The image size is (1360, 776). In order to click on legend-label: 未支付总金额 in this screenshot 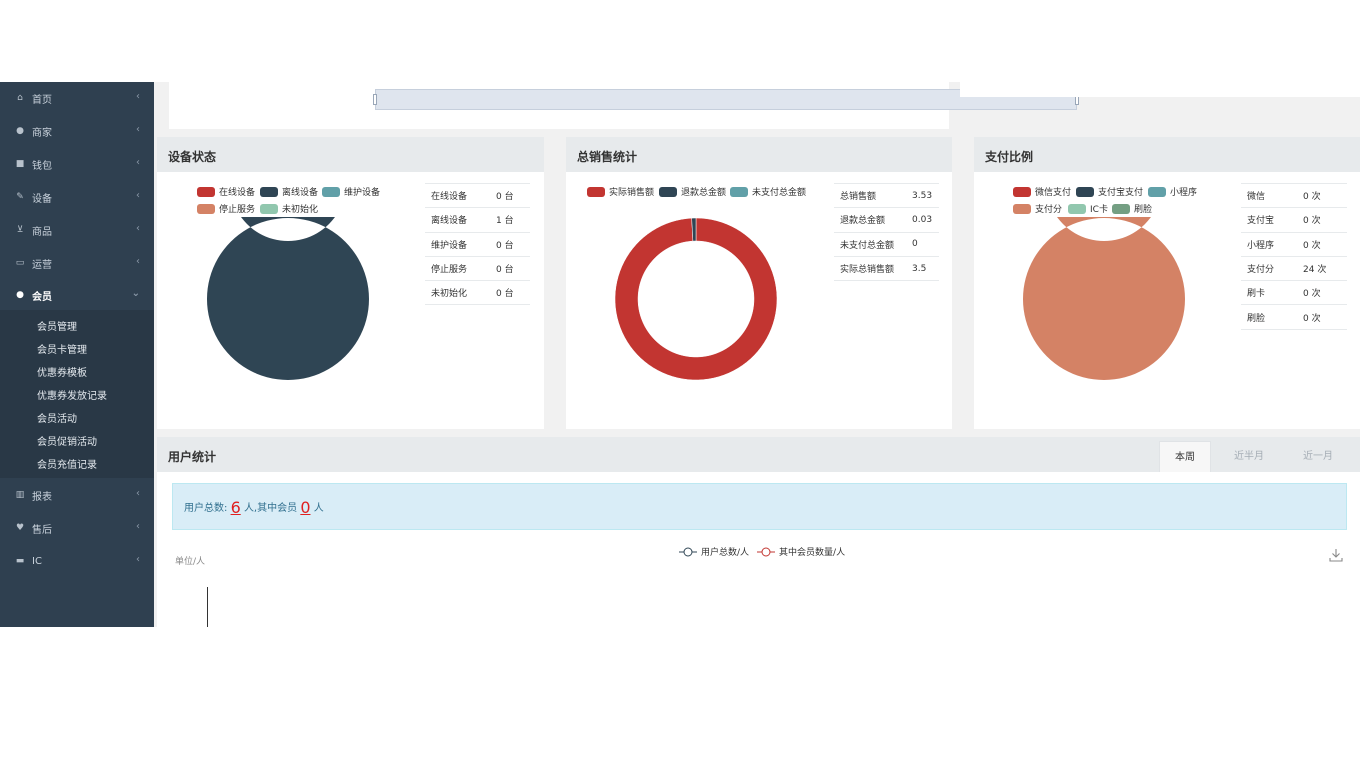, I will do `click(779, 193)`.